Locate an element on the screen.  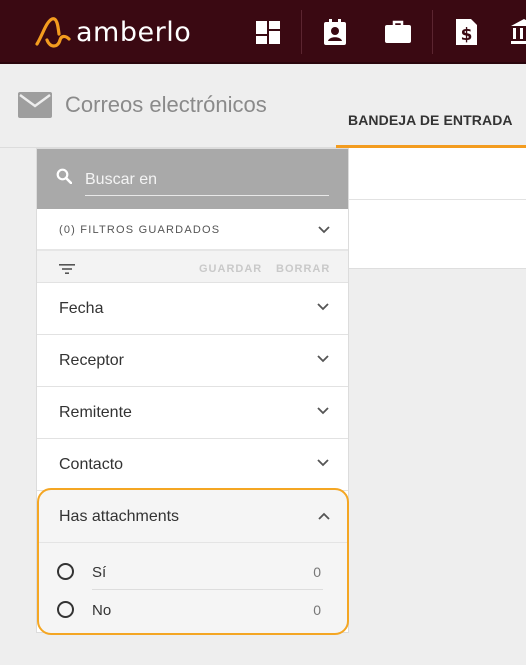
search-box is located at coordinates (192, 179).